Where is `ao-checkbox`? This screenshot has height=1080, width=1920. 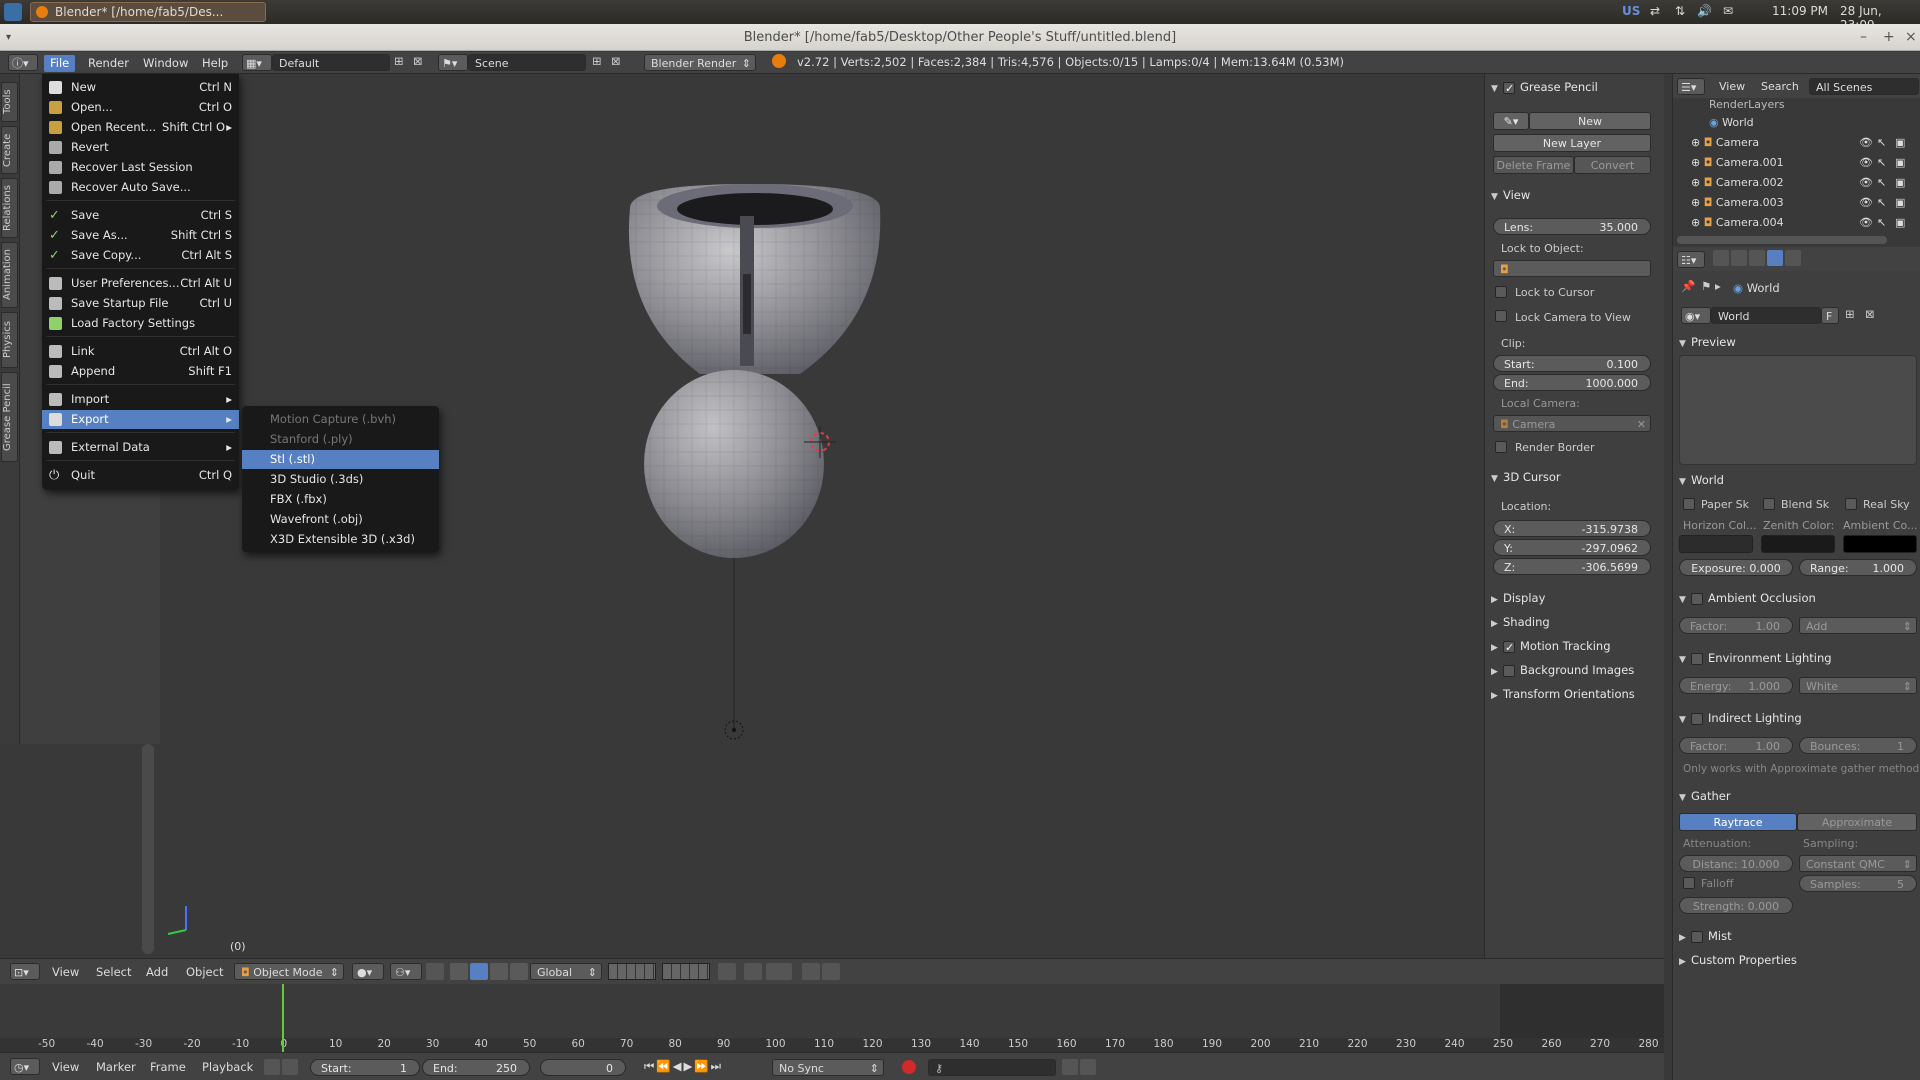 ao-checkbox is located at coordinates (1697, 598).